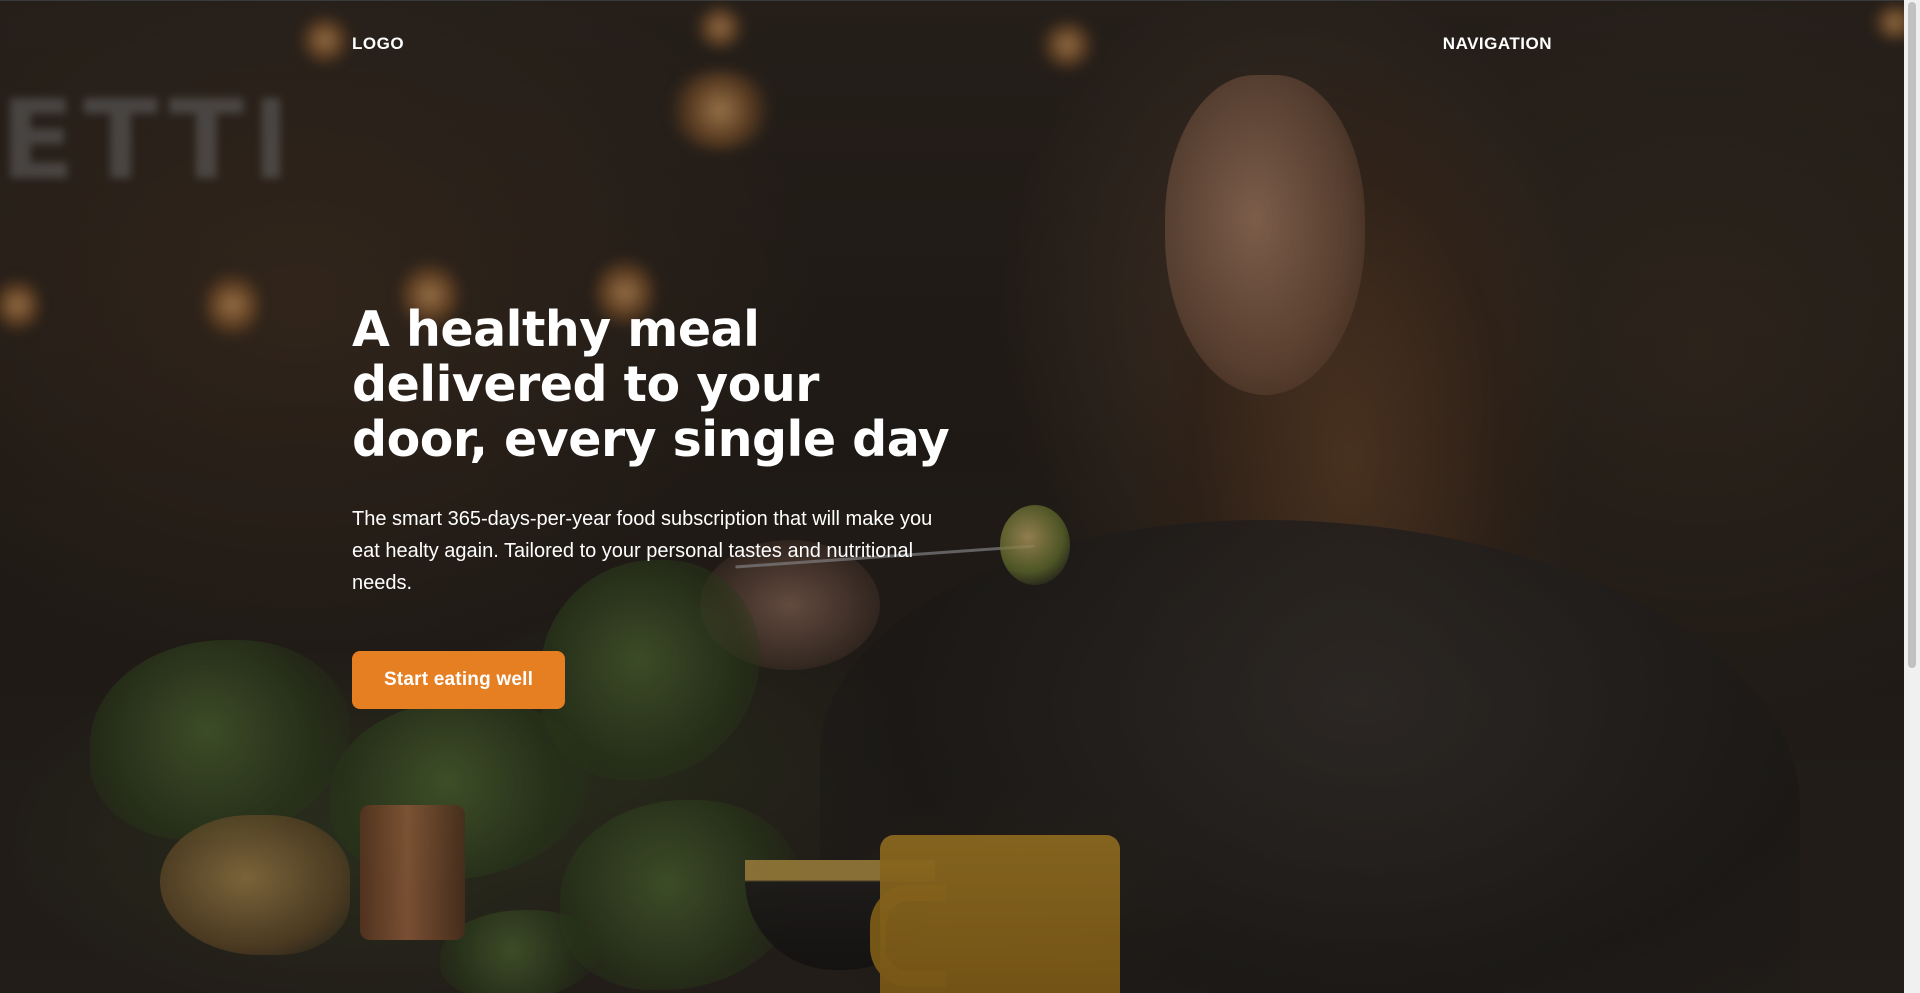 The width and height of the screenshot is (1920, 993). I want to click on start-eating-well-button: Start eating well, so click(459, 680).